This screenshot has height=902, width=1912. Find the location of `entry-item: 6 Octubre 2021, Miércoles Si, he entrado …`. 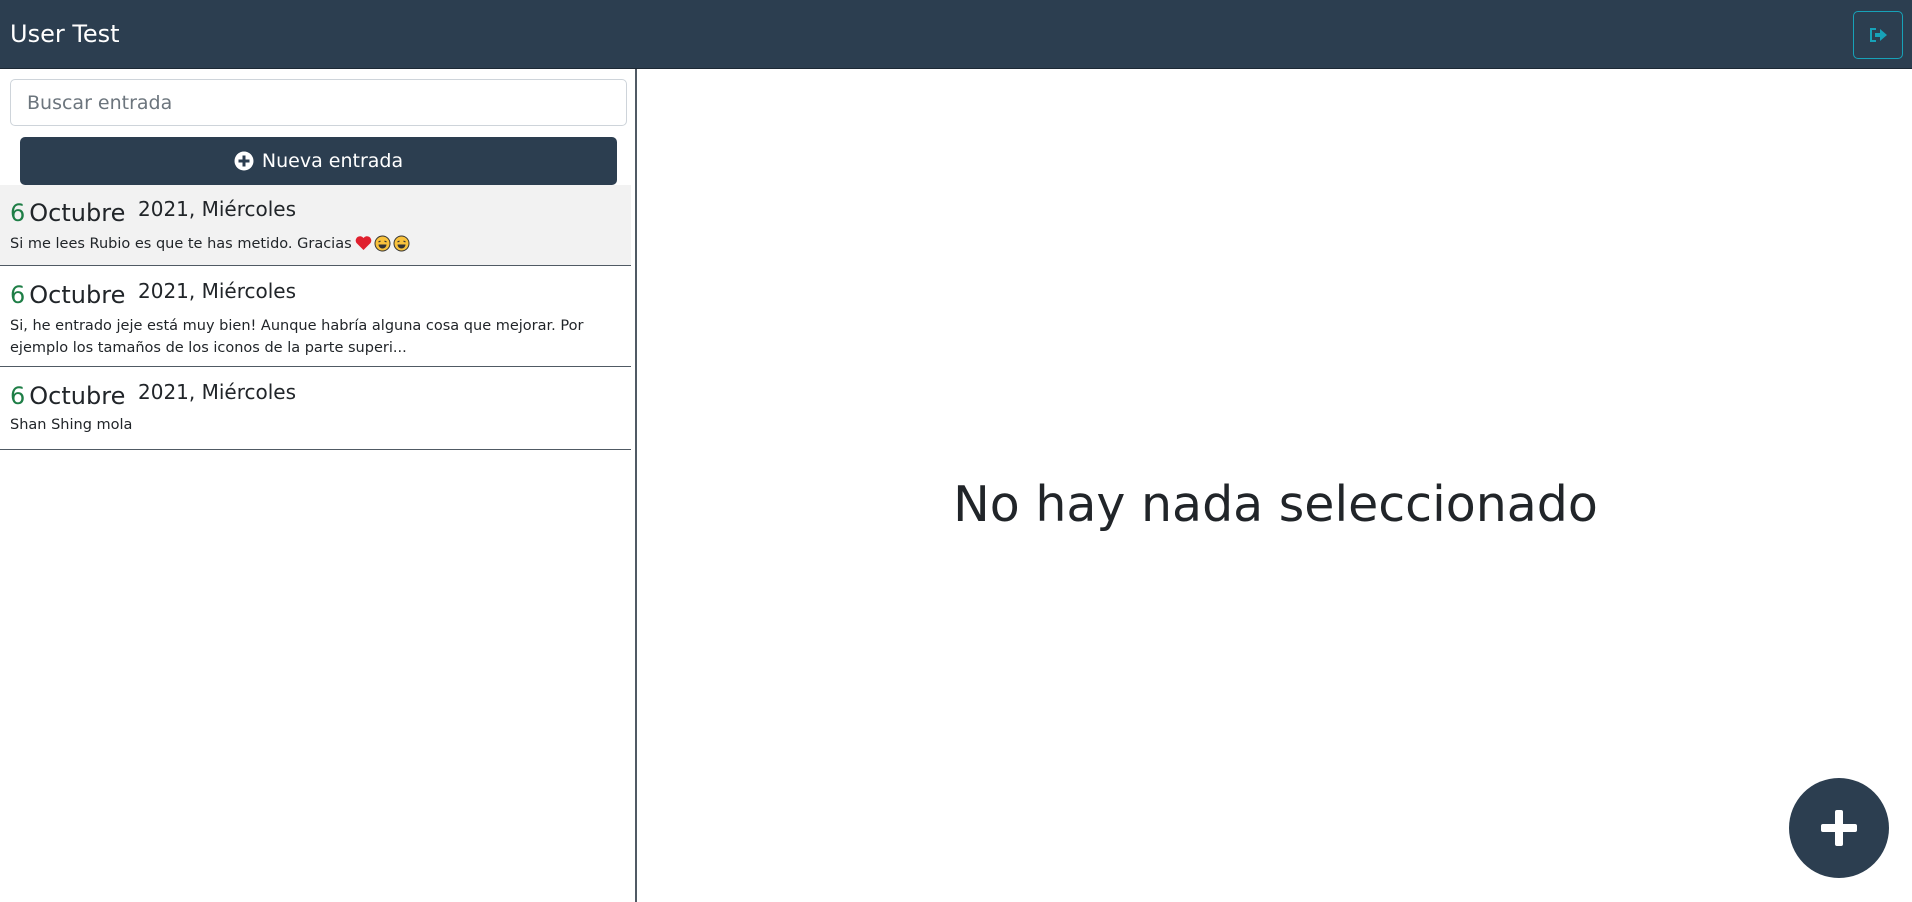

entry-item: 6 Octubre 2021, Miércoles Si, he entrado … is located at coordinates (315, 317).